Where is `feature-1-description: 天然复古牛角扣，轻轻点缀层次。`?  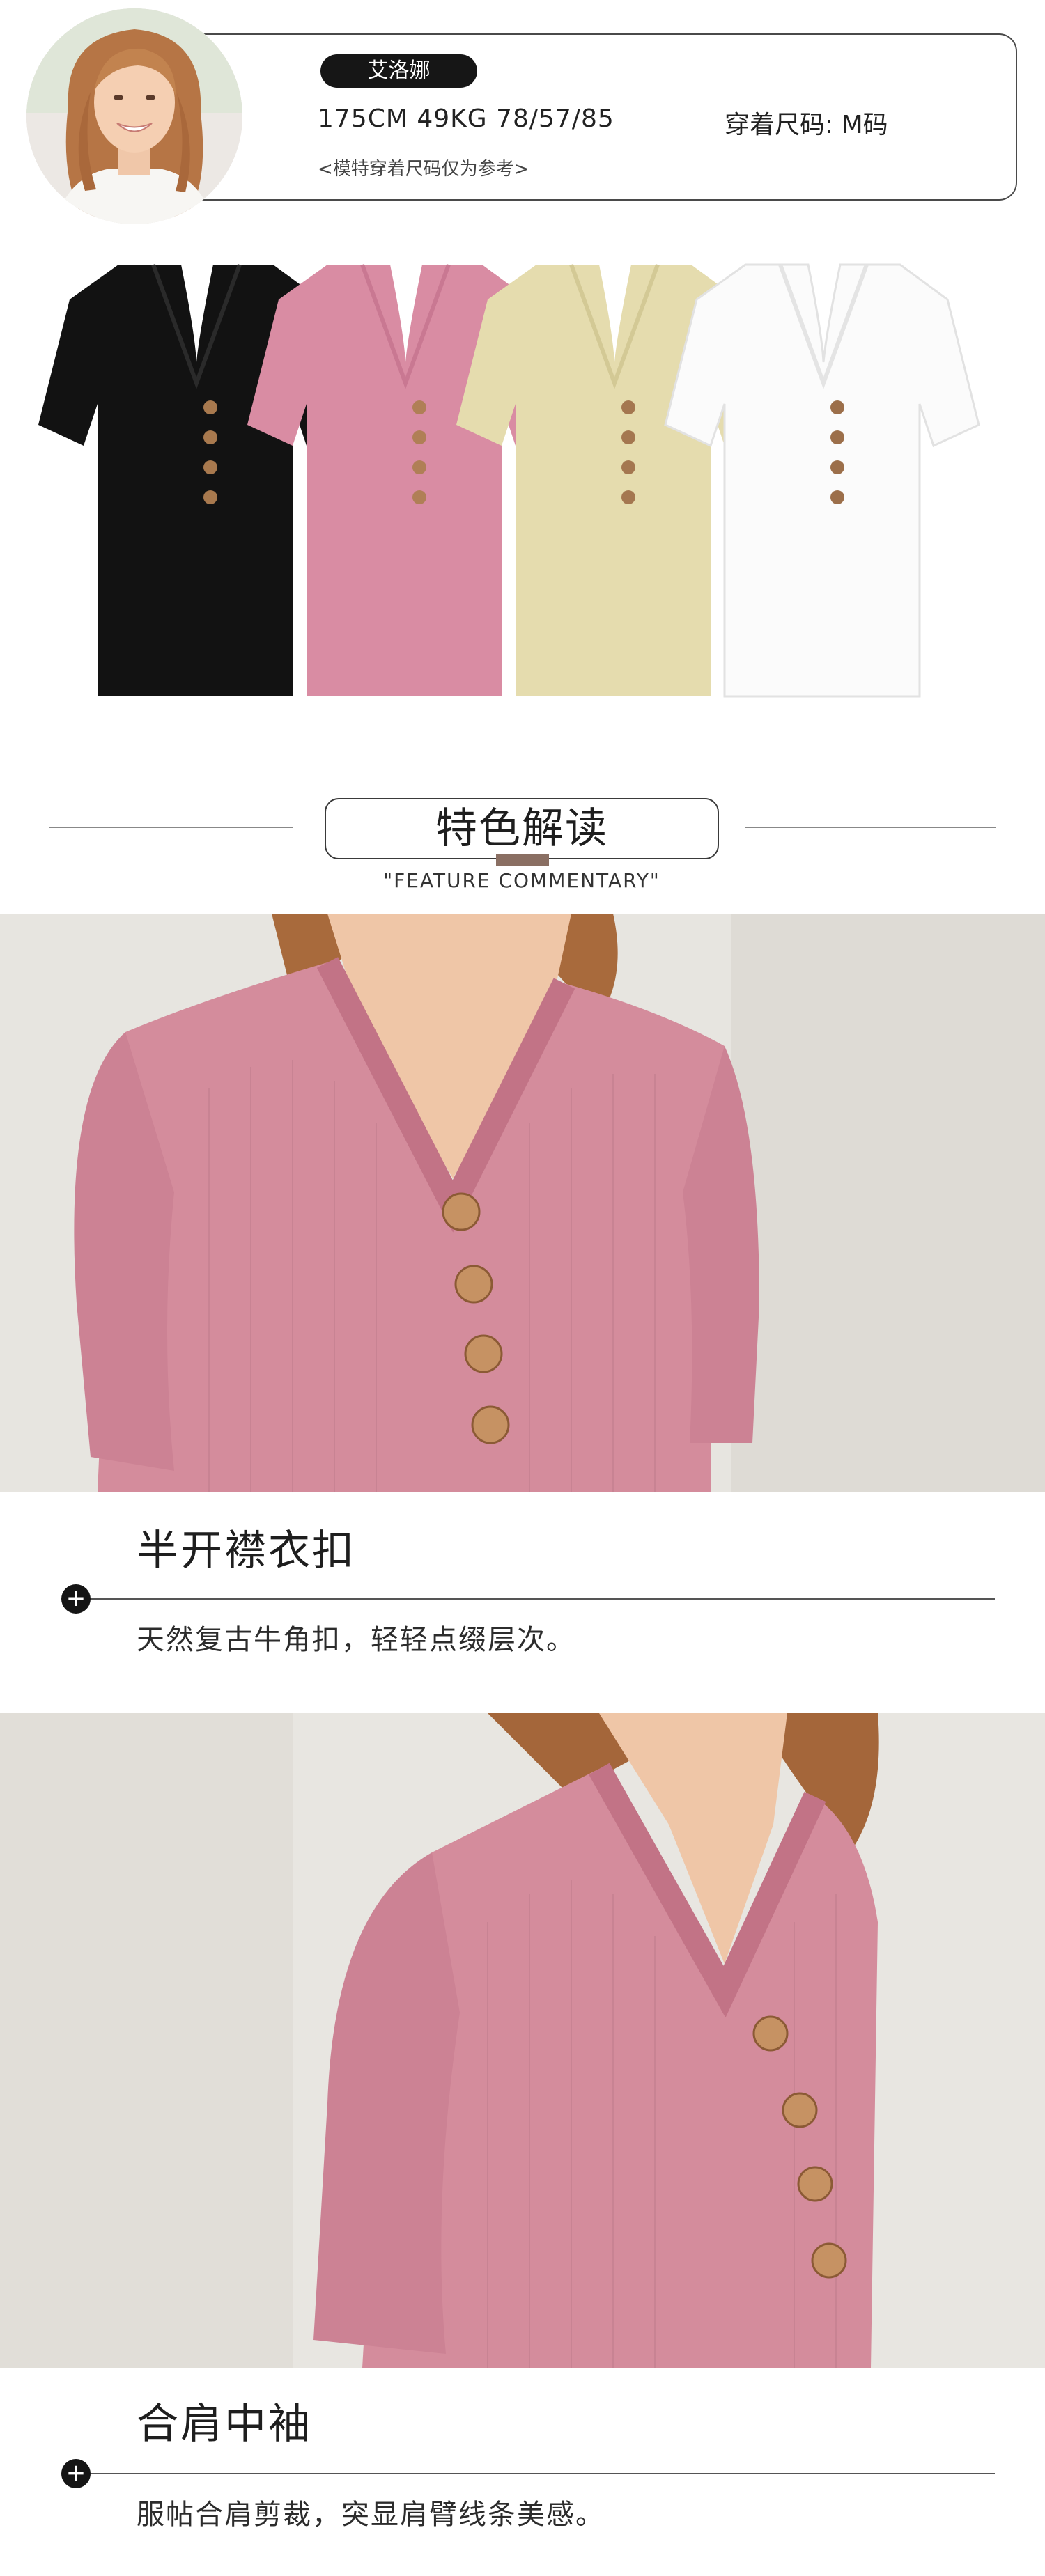 feature-1-description: 天然复古牛角扣，轻轻点缀层次。 is located at coordinates (356, 1640).